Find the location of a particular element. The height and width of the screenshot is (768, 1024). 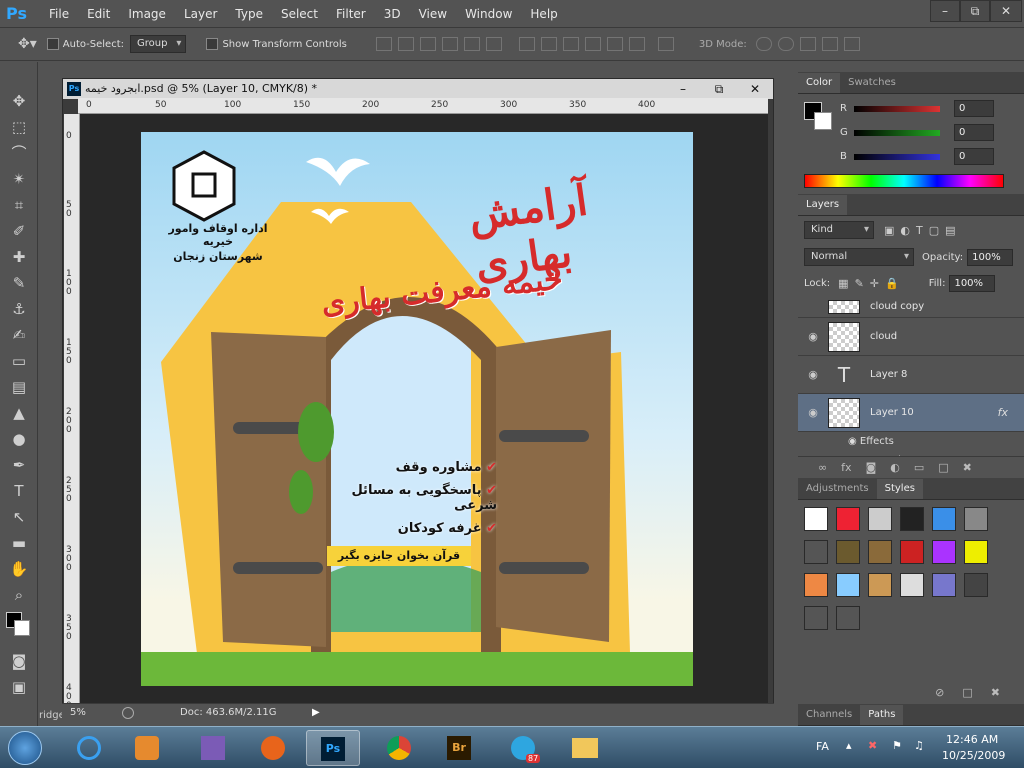

kind-dropdown: Kind is located at coordinates (839, 230).